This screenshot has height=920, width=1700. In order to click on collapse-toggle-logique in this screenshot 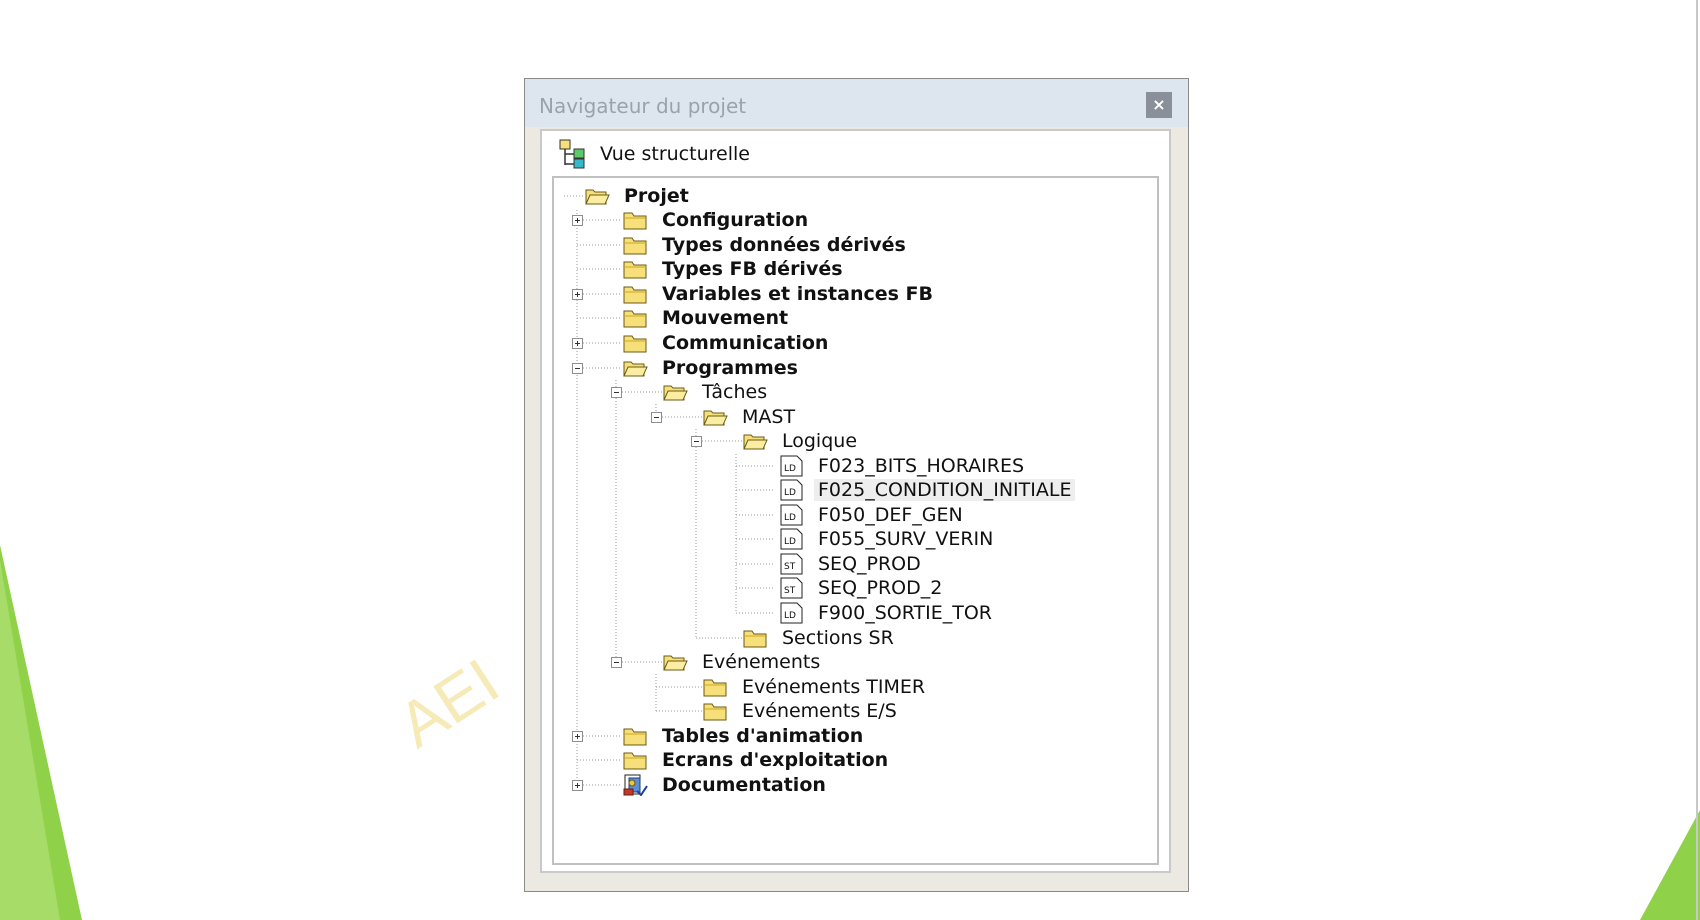, I will do `click(696, 441)`.